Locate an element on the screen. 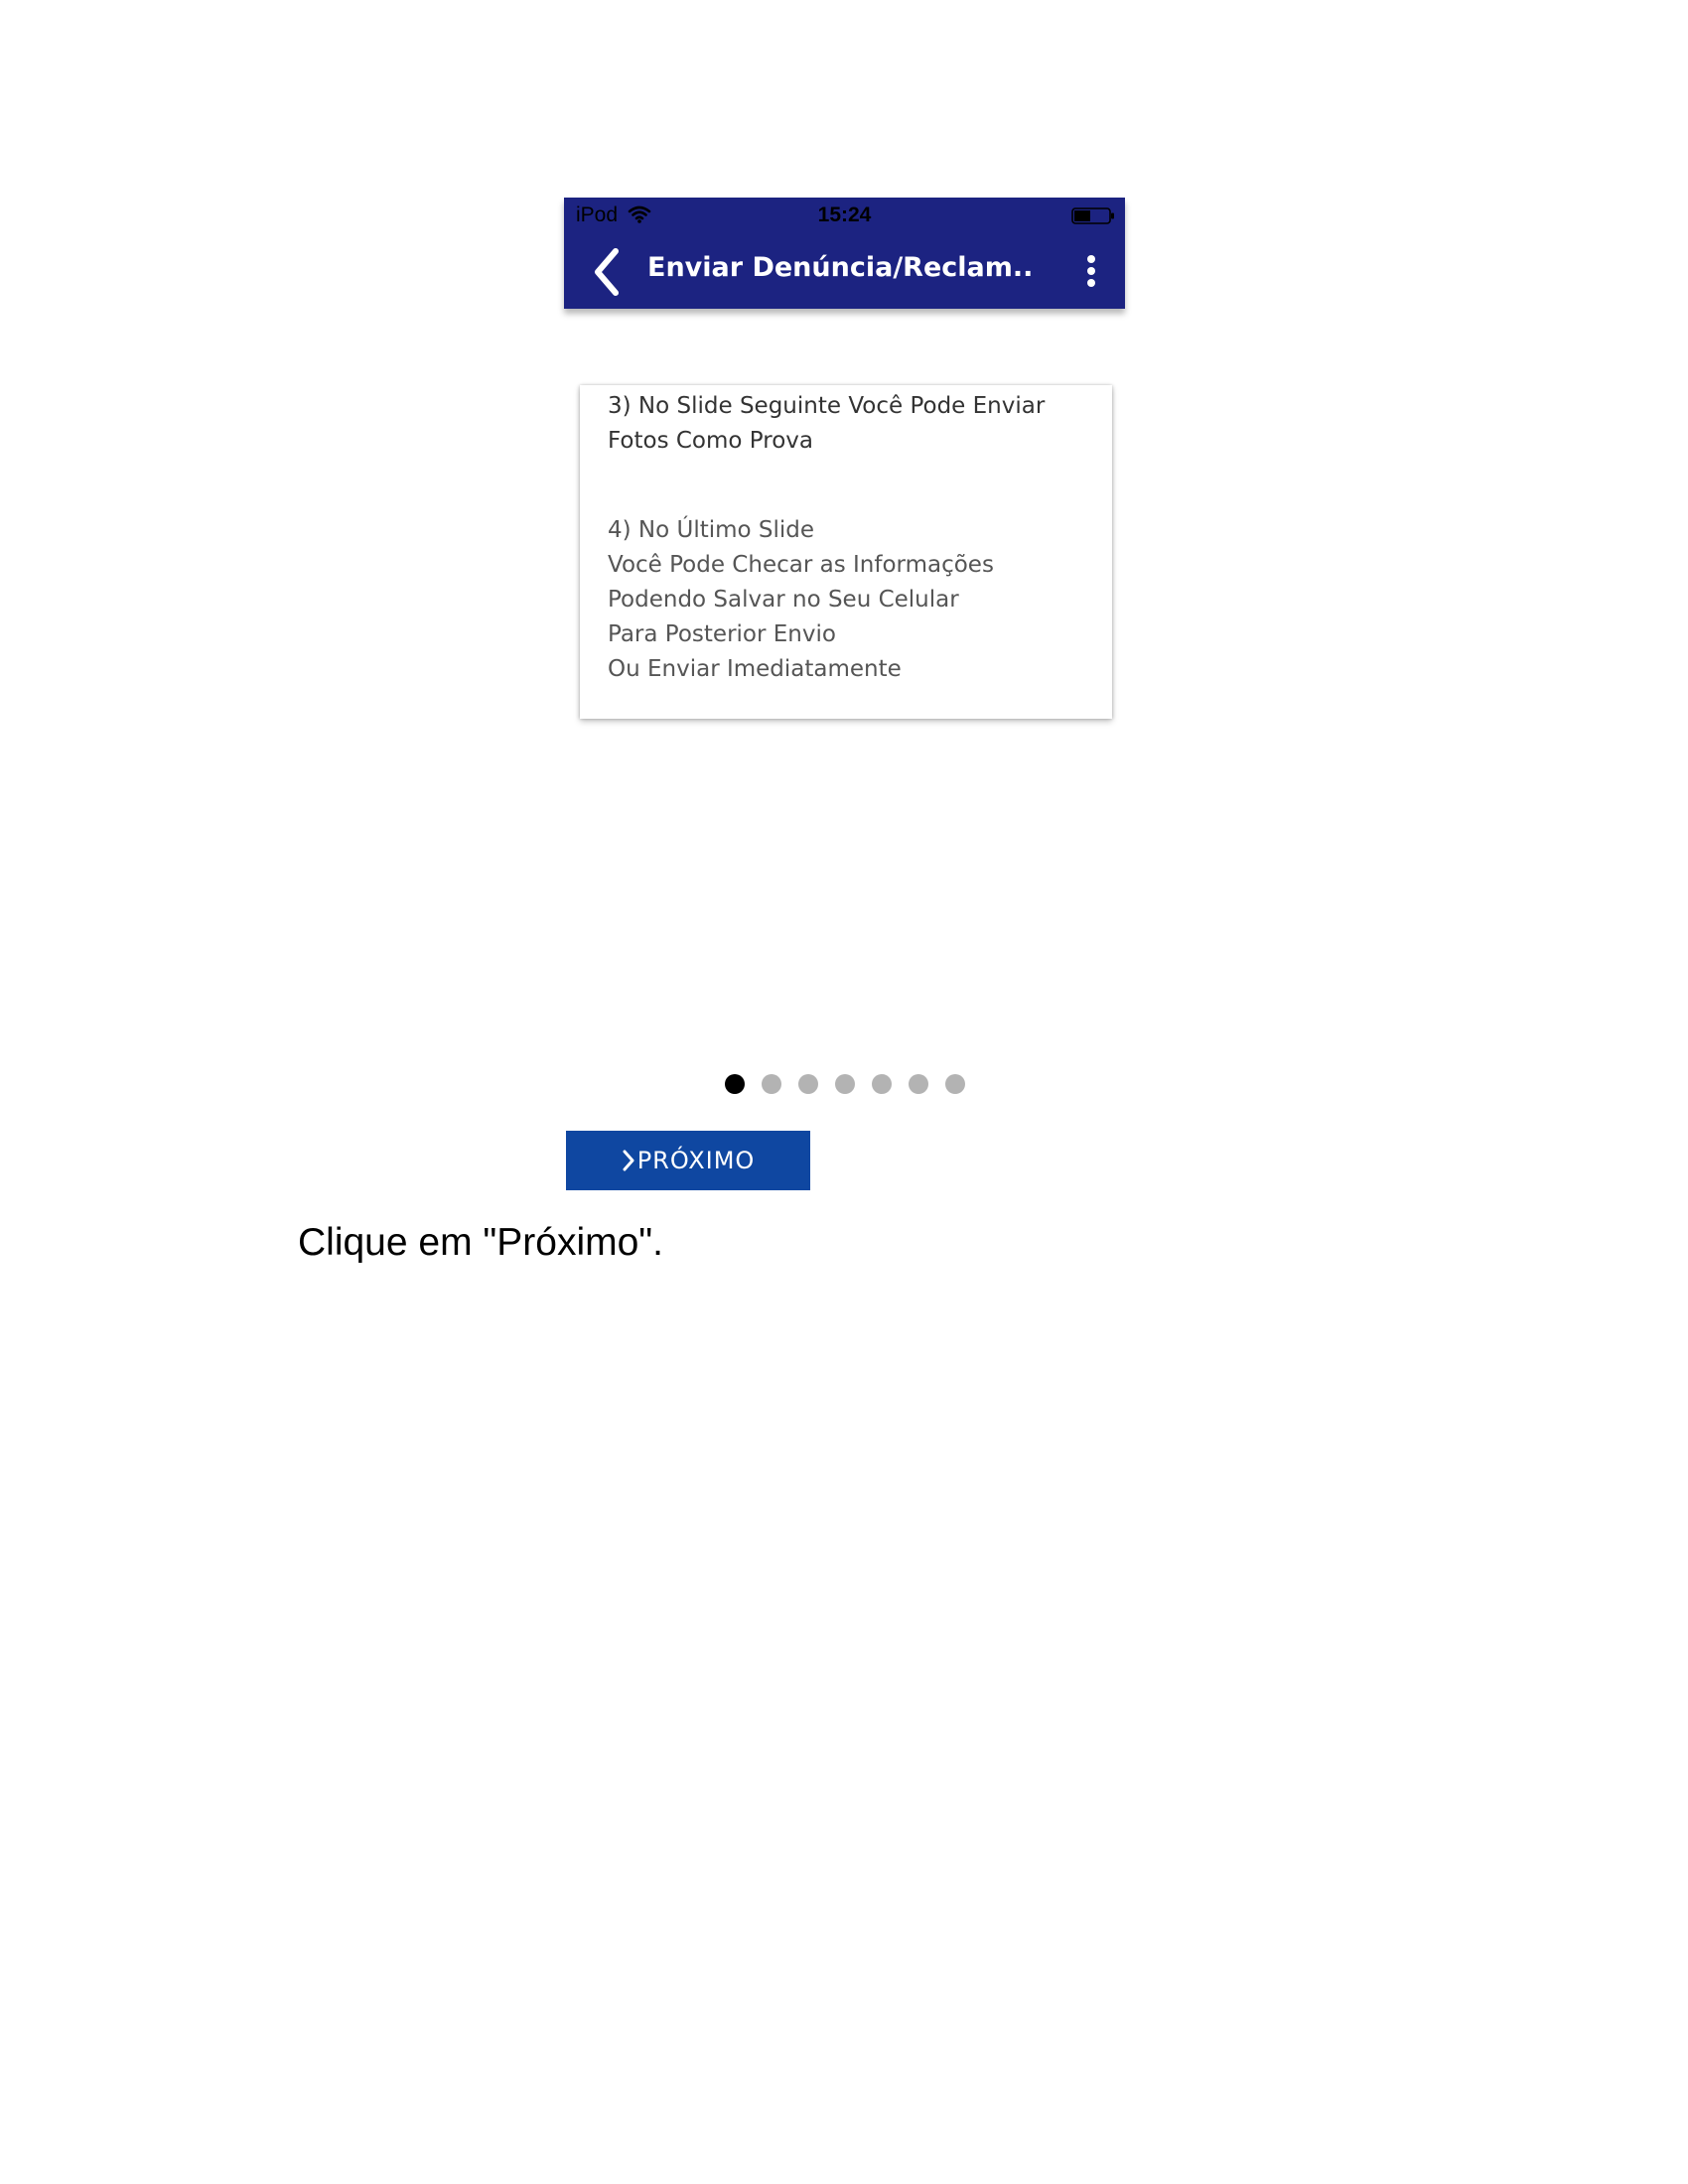  step-4-line: Podendo Salvar no Seu Celular is located at coordinates (783, 600).